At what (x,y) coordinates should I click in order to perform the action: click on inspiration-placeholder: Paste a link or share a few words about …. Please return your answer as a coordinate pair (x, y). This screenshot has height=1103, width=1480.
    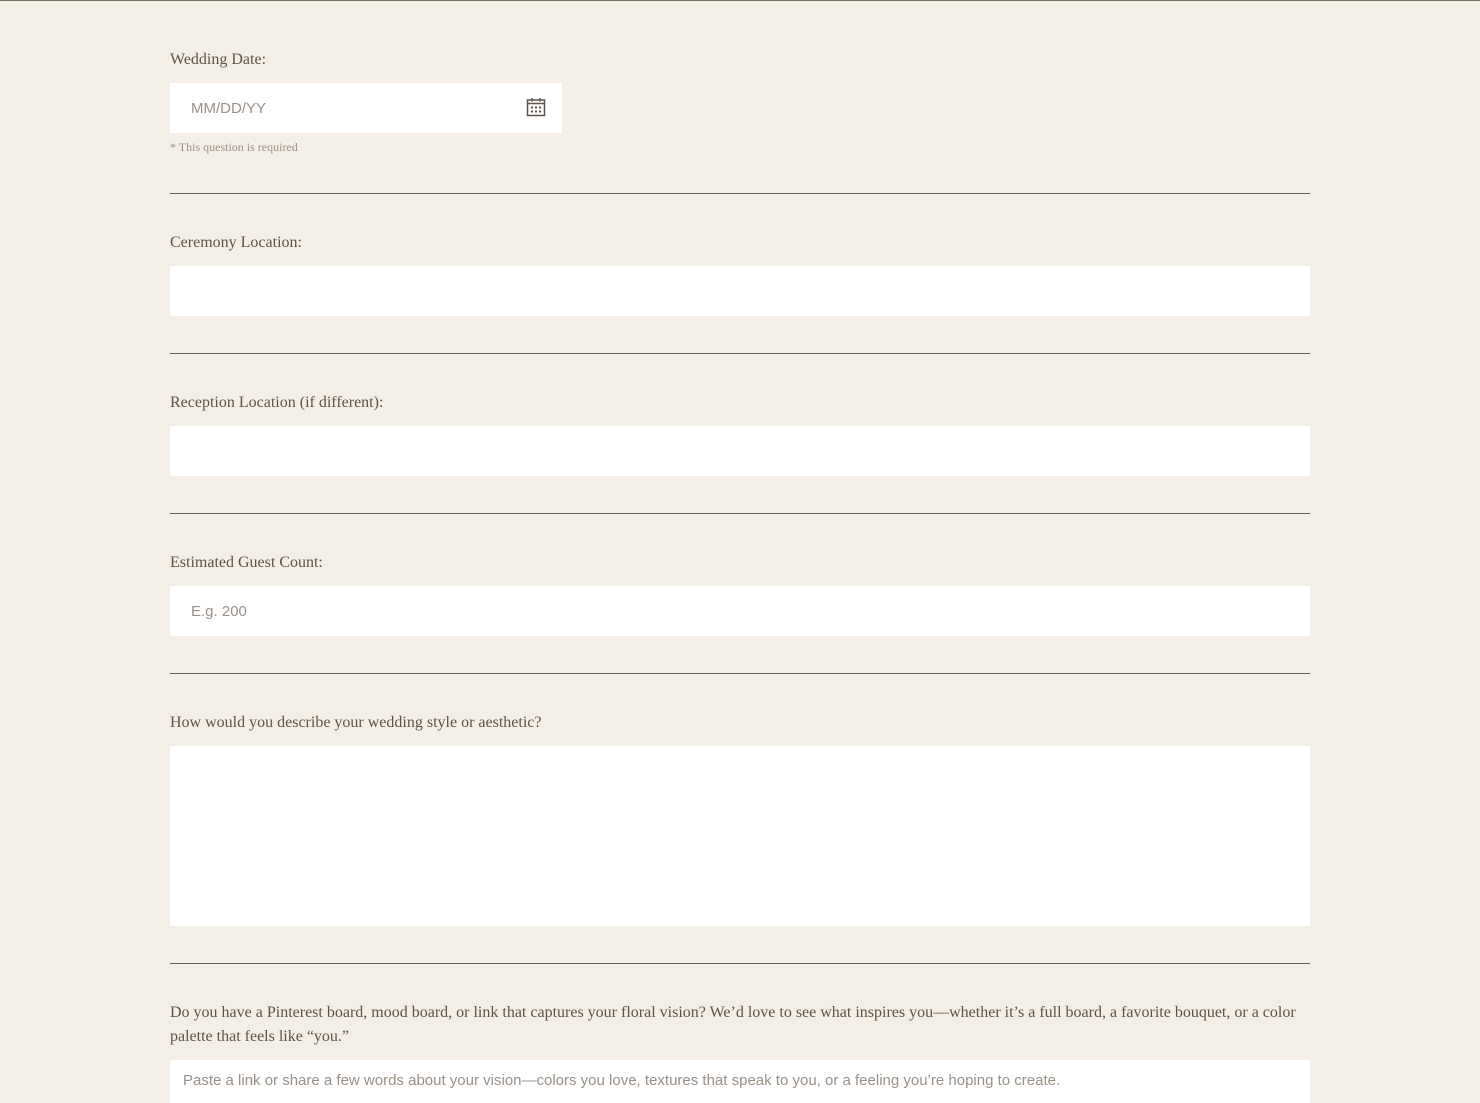
    Looking at the image, I should click on (622, 1080).